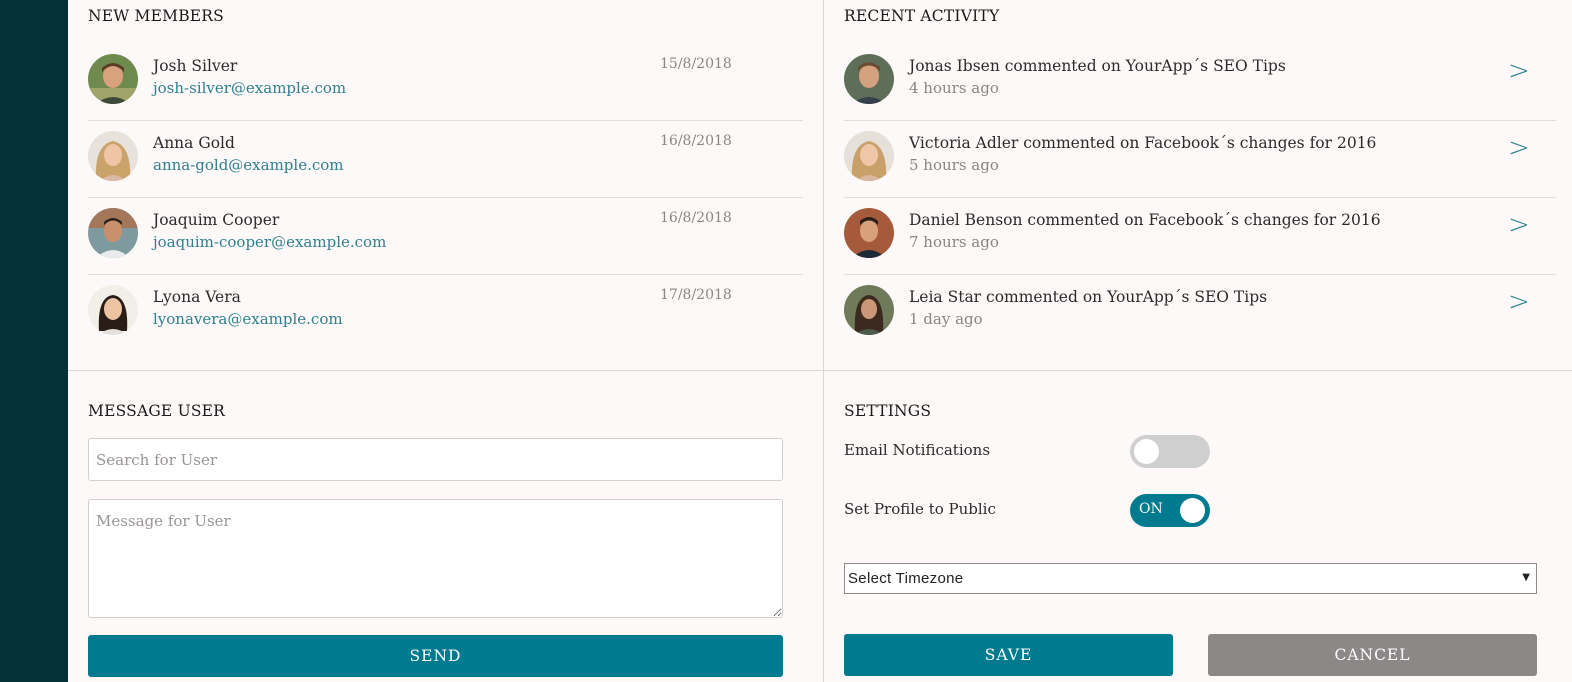 This screenshot has width=1572, height=682. Describe the element at coordinates (157, 411) in the screenshot. I see `message-user-title: MESSAGE USER` at that location.